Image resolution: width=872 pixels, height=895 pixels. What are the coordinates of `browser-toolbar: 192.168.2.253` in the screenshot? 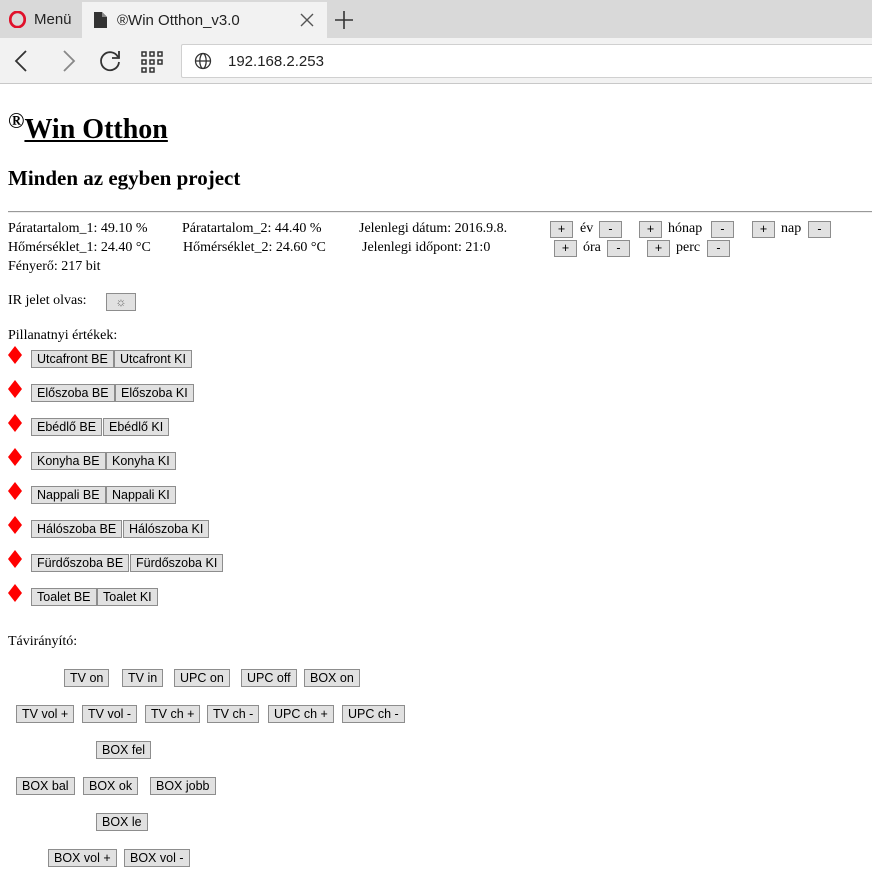 It's located at (436, 61).